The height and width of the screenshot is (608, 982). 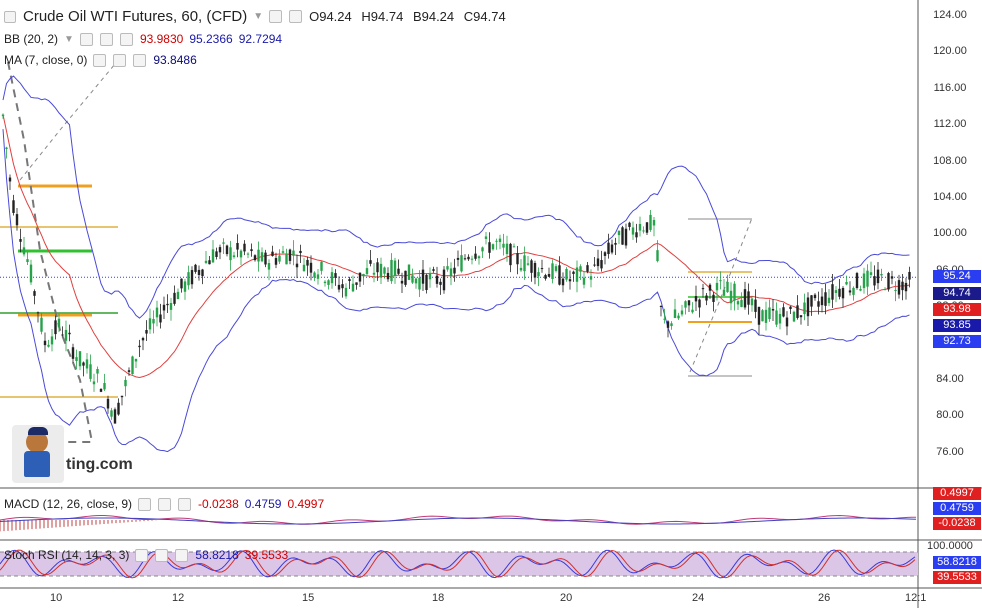 I want to click on stoch-k-value: 58.8218, so click(x=217, y=555).